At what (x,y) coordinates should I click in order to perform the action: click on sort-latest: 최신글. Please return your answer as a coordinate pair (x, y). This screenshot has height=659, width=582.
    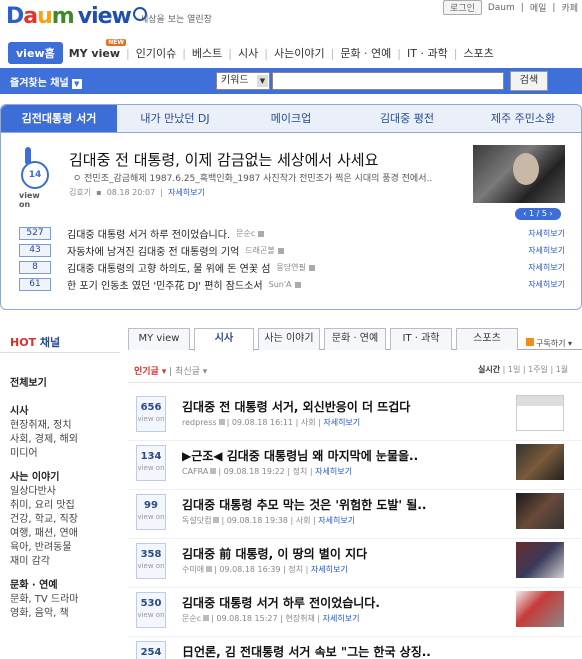
    Looking at the image, I should click on (187, 372).